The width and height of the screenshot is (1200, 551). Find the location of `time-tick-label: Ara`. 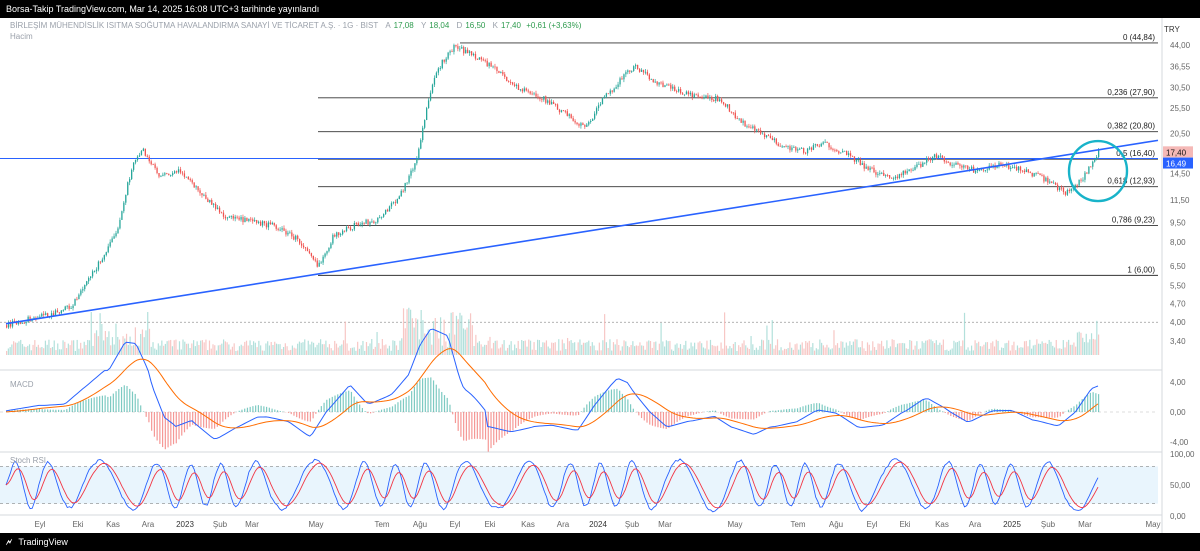

time-tick-label: Ara is located at coordinates (975, 524).